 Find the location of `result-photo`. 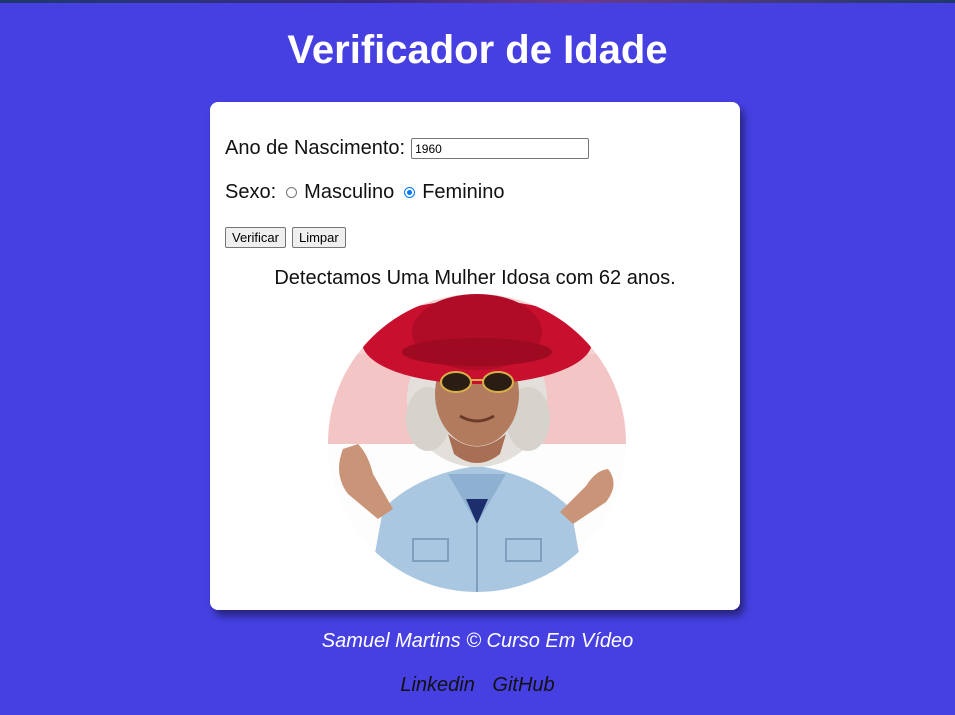

result-photo is located at coordinates (477, 443).